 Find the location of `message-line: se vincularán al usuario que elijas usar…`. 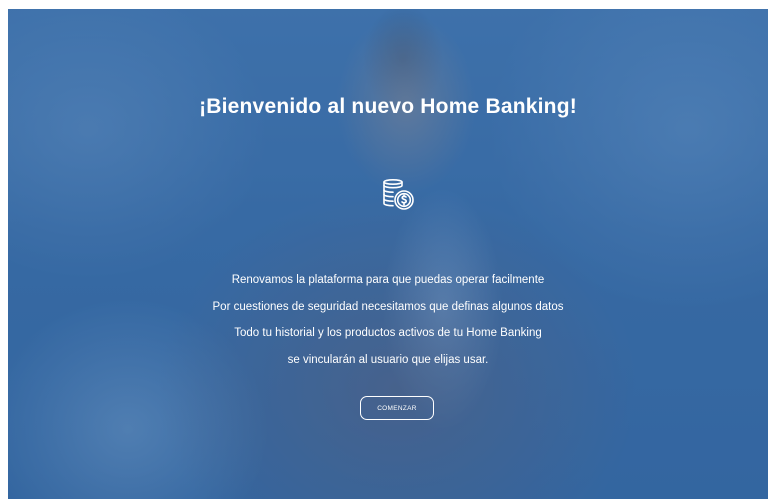

message-line: se vincularán al usuario que elijas usar… is located at coordinates (388, 359).